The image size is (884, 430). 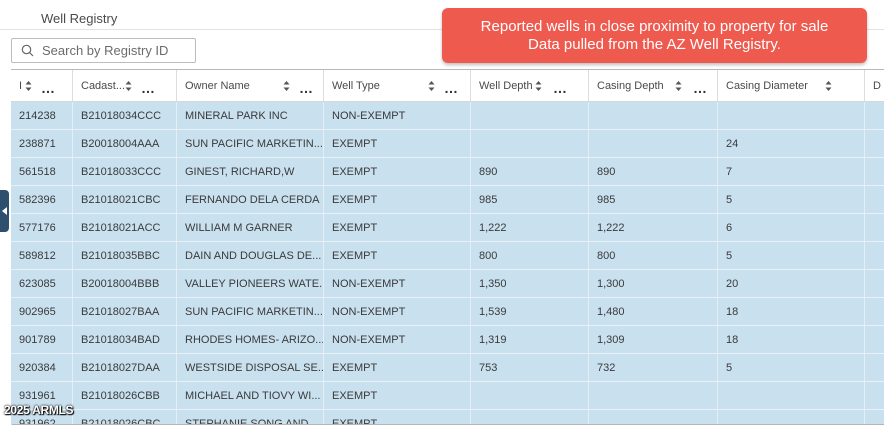 I want to click on table-cell: WILLIAM M GARNER, so click(x=250, y=227).